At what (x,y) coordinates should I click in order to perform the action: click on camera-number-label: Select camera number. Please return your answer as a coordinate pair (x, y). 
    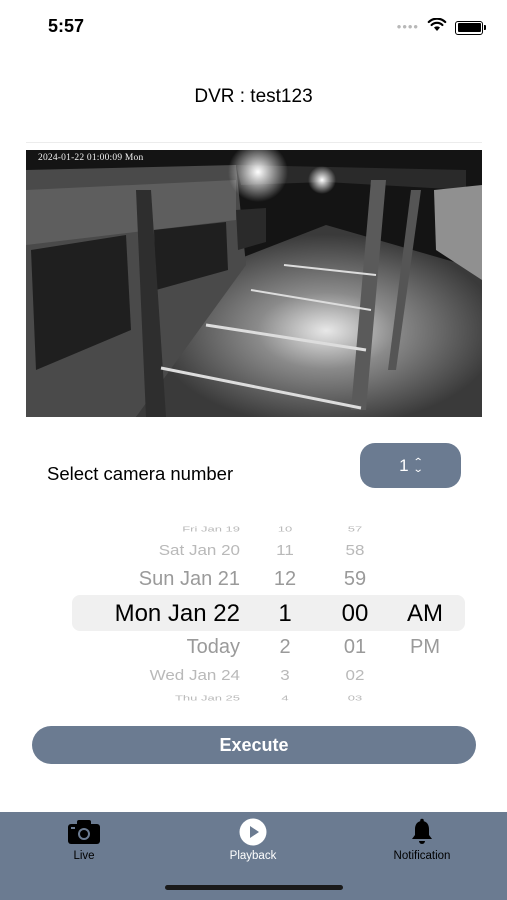
    Looking at the image, I should click on (140, 473).